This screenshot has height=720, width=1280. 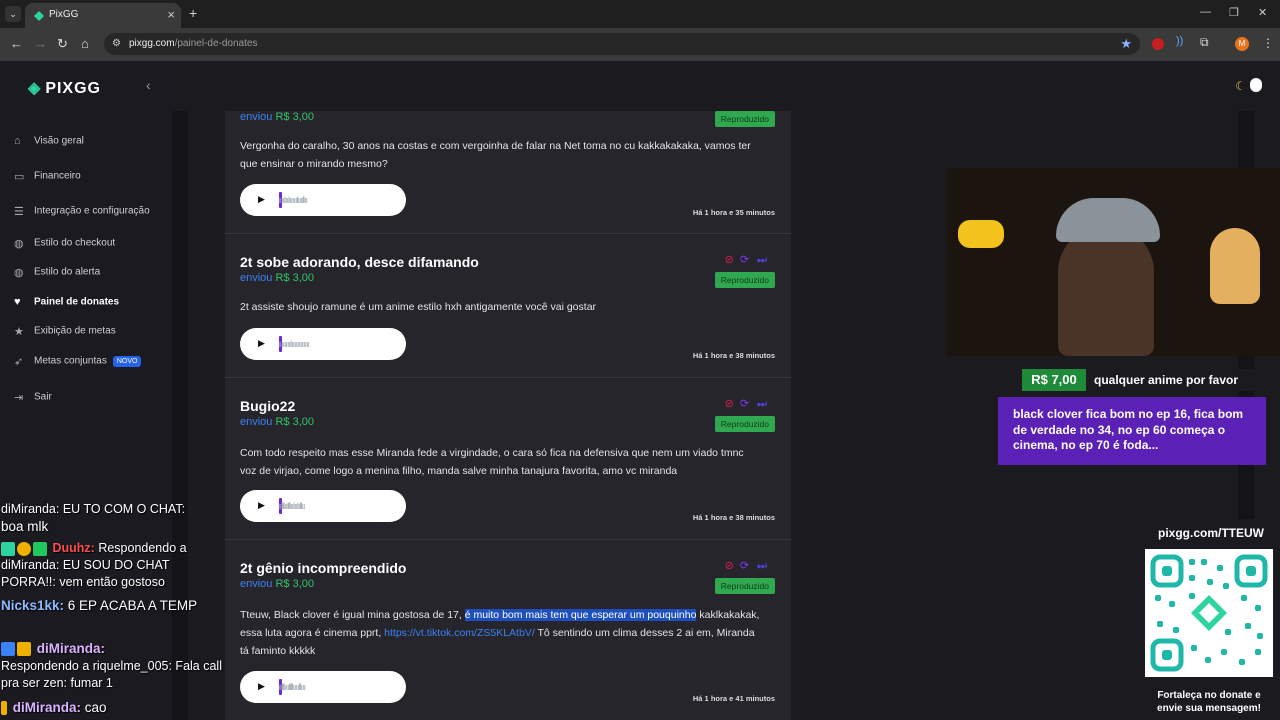 What do you see at coordinates (733, 698) in the screenshot?
I see `donation-time: Há 1 hora e 41 minutos` at bounding box center [733, 698].